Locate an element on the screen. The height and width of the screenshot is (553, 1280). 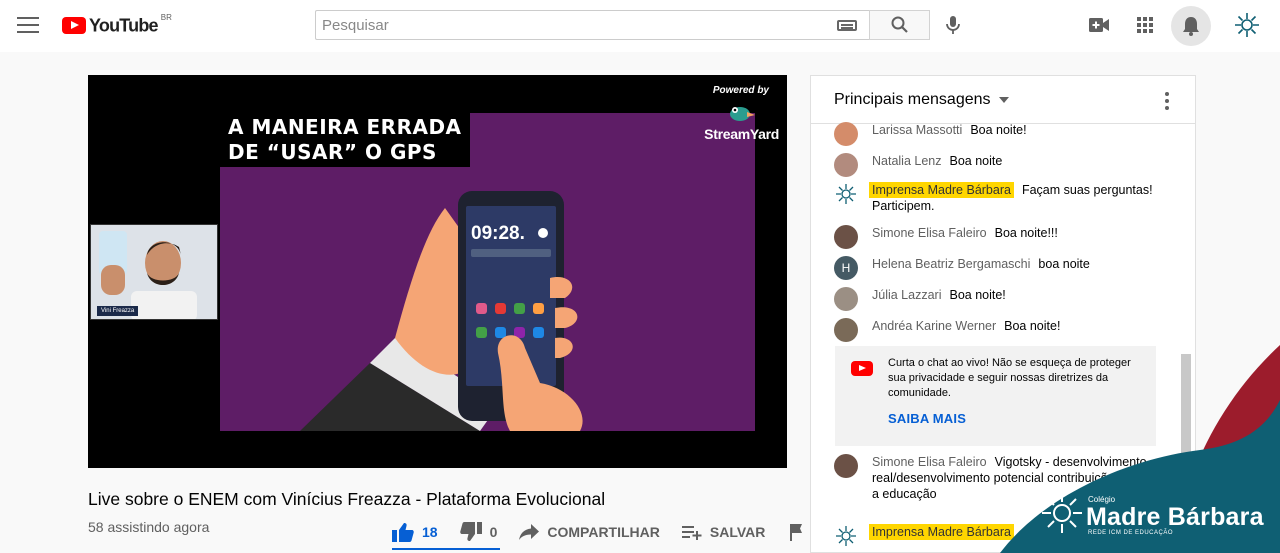
chat-message: Simone Elisa Faleiro Boa noite!!! is located at coordinates (999, 237).